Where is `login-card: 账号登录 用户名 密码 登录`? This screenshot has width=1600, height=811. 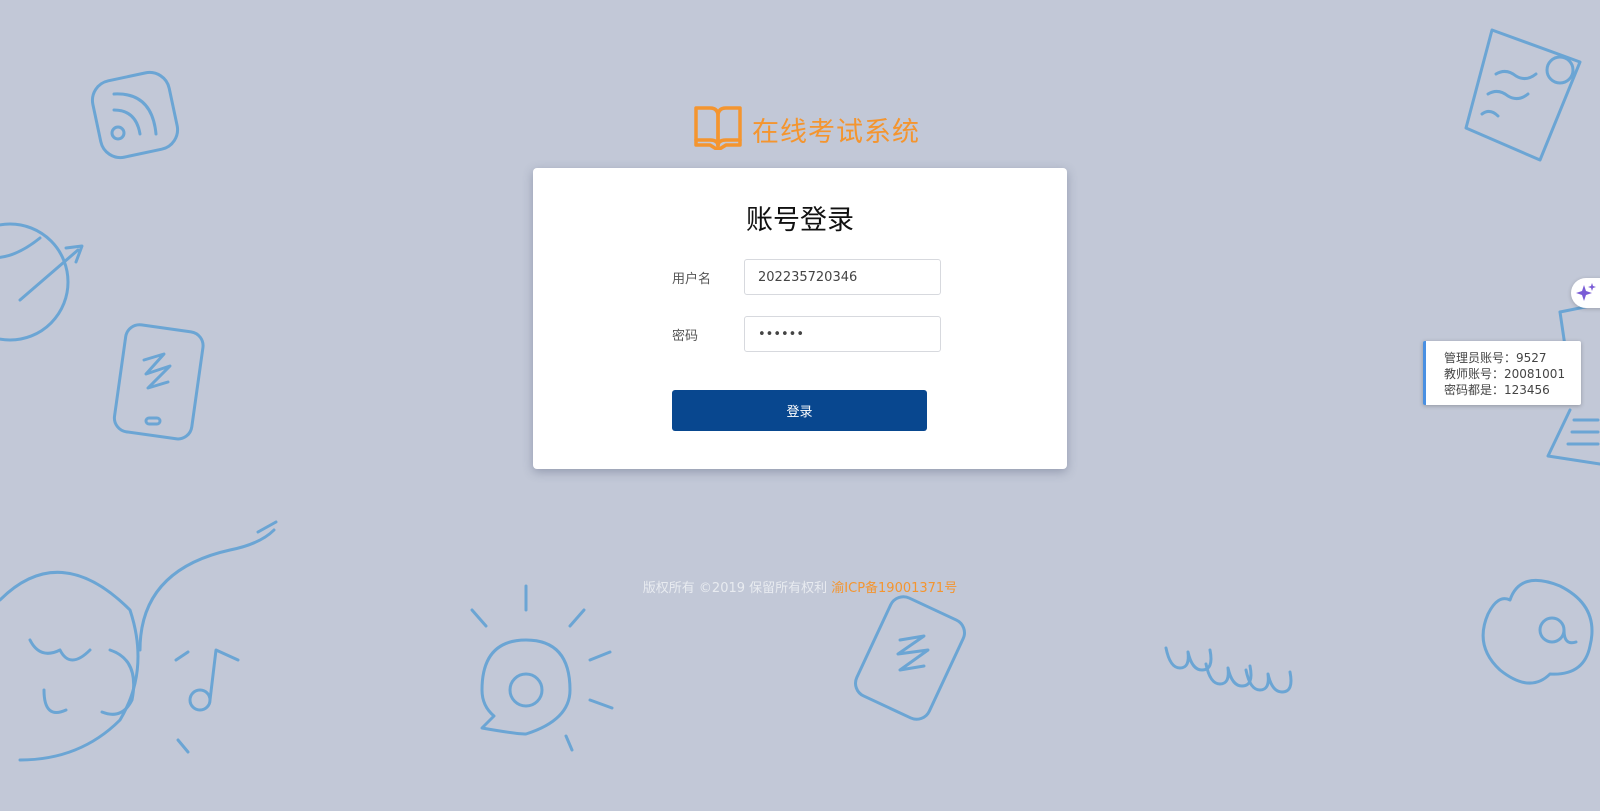 login-card: 账号登录 用户名 密码 登录 is located at coordinates (800, 318).